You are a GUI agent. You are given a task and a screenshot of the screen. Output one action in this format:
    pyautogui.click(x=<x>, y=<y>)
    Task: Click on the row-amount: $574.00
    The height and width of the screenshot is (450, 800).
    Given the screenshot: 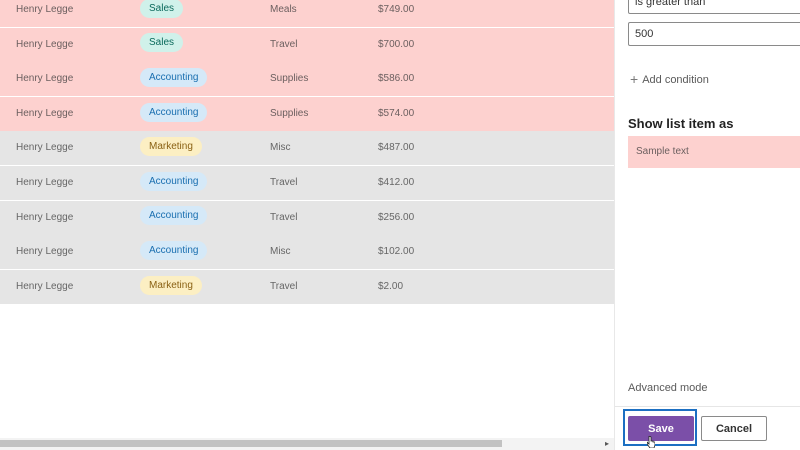 What is the action you would take?
    pyautogui.click(x=396, y=113)
    